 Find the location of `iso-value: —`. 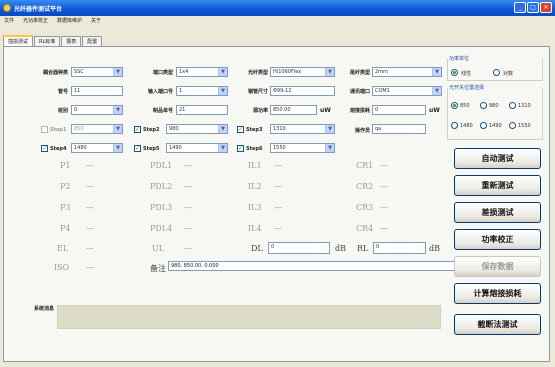

iso-value: — is located at coordinates (90, 267).